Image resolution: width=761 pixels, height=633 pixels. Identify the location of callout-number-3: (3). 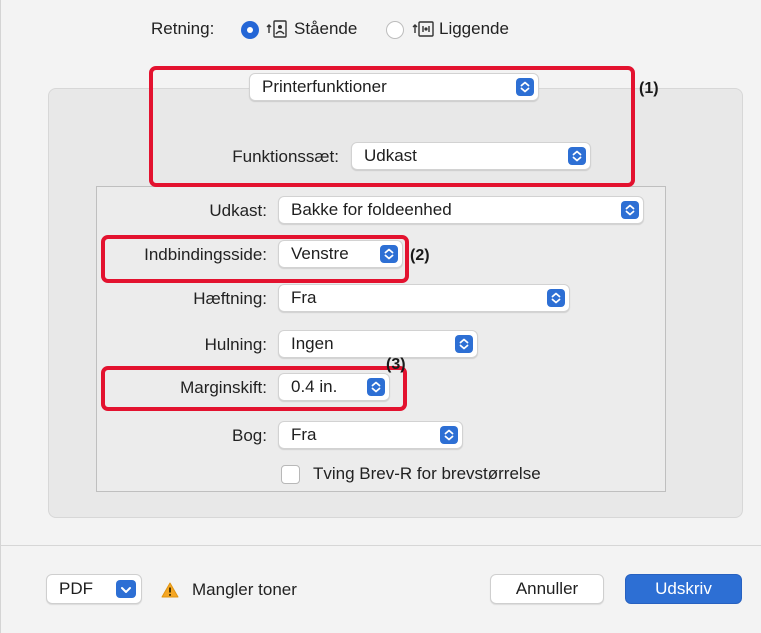
(396, 364).